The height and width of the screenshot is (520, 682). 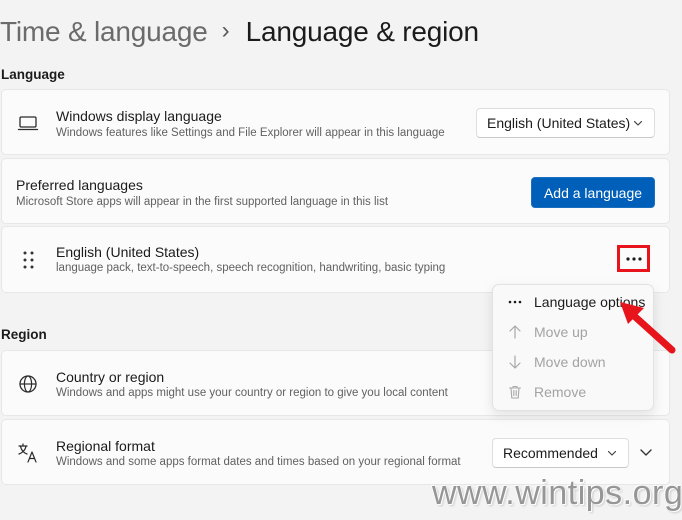 I want to click on menu-item-label: Remove, so click(x=560, y=392).